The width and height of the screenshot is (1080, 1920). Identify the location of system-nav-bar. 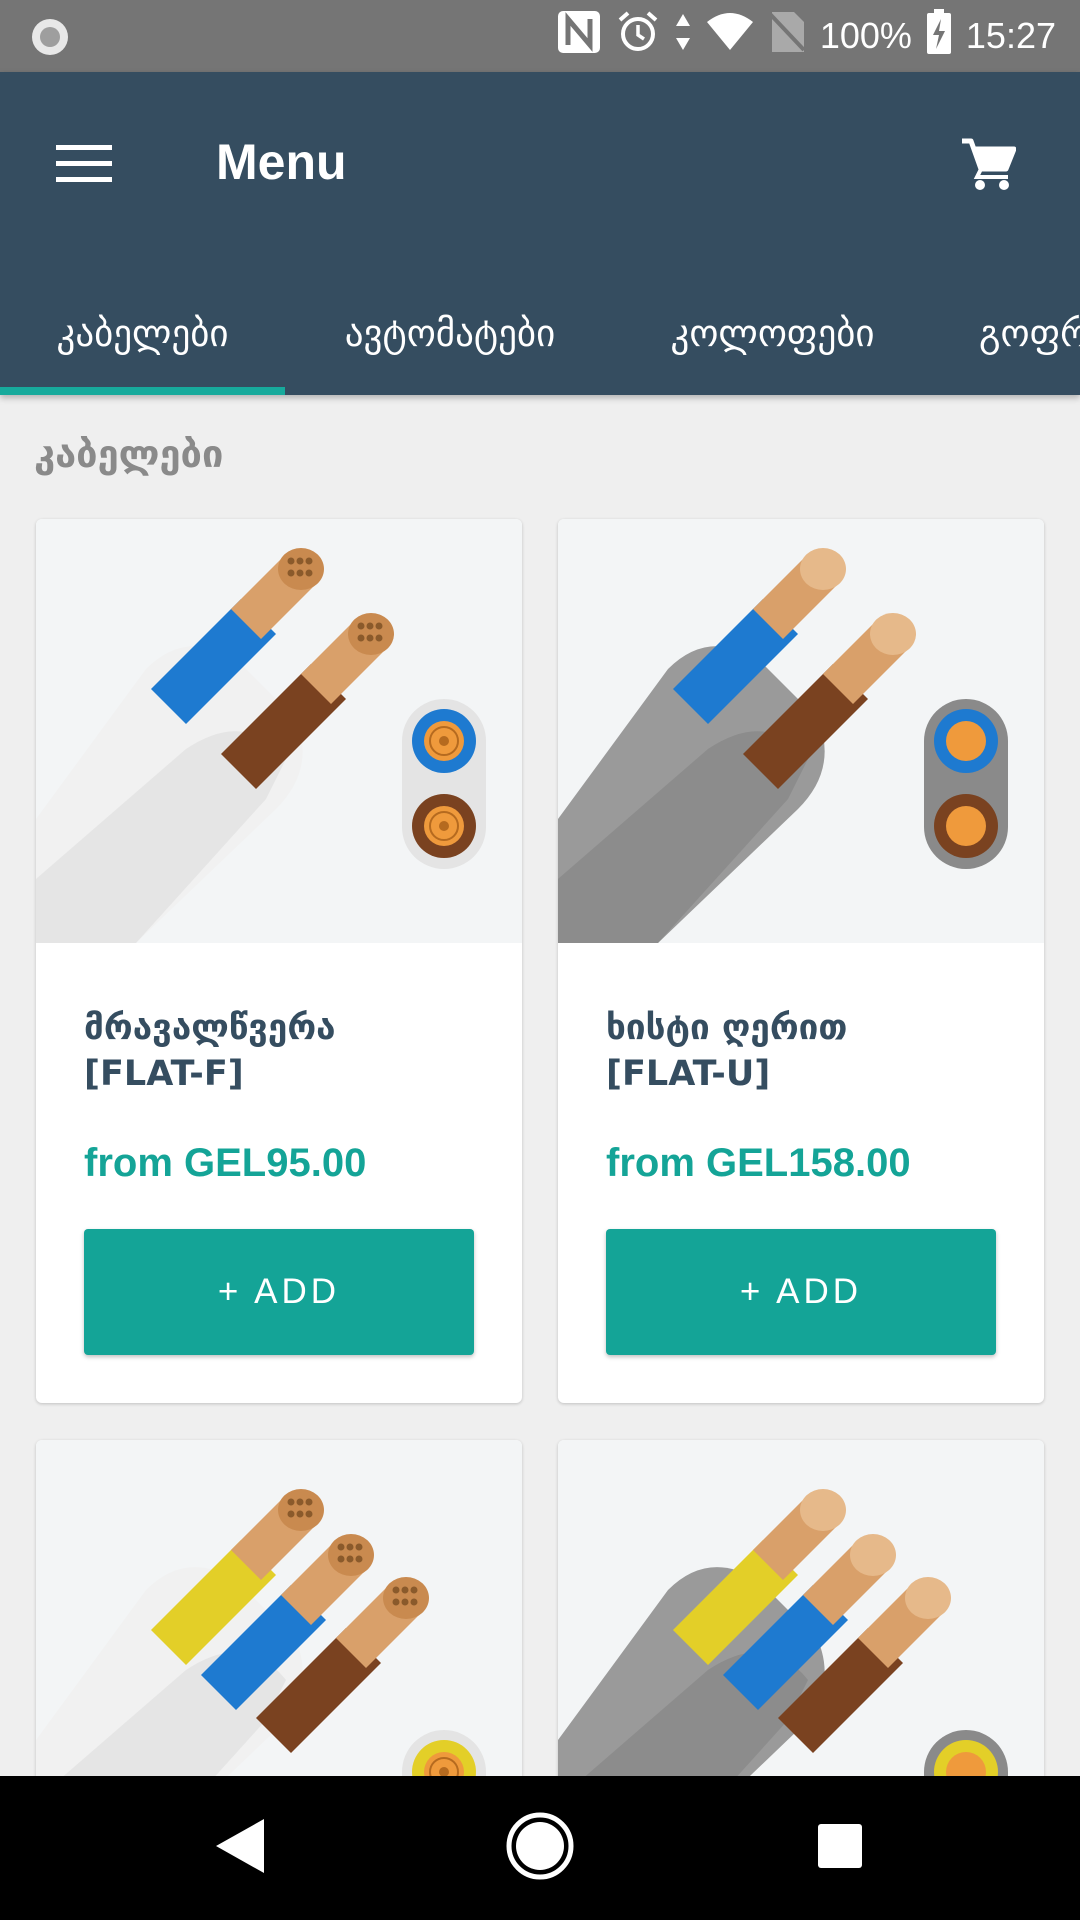
(540, 1848).